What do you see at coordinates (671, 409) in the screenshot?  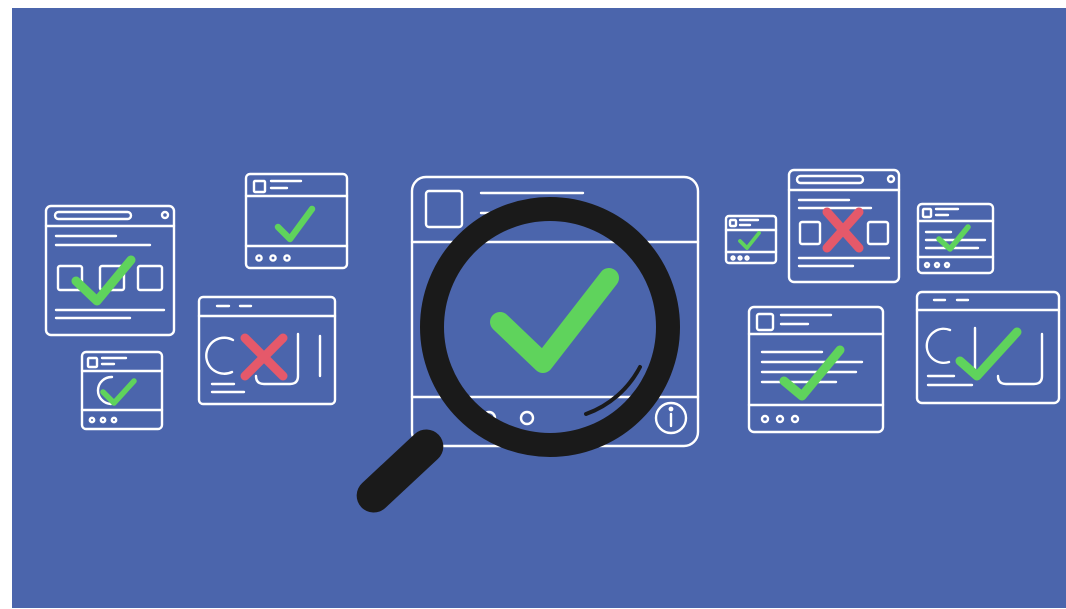 I see `info-icon-dot` at bounding box center [671, 409].